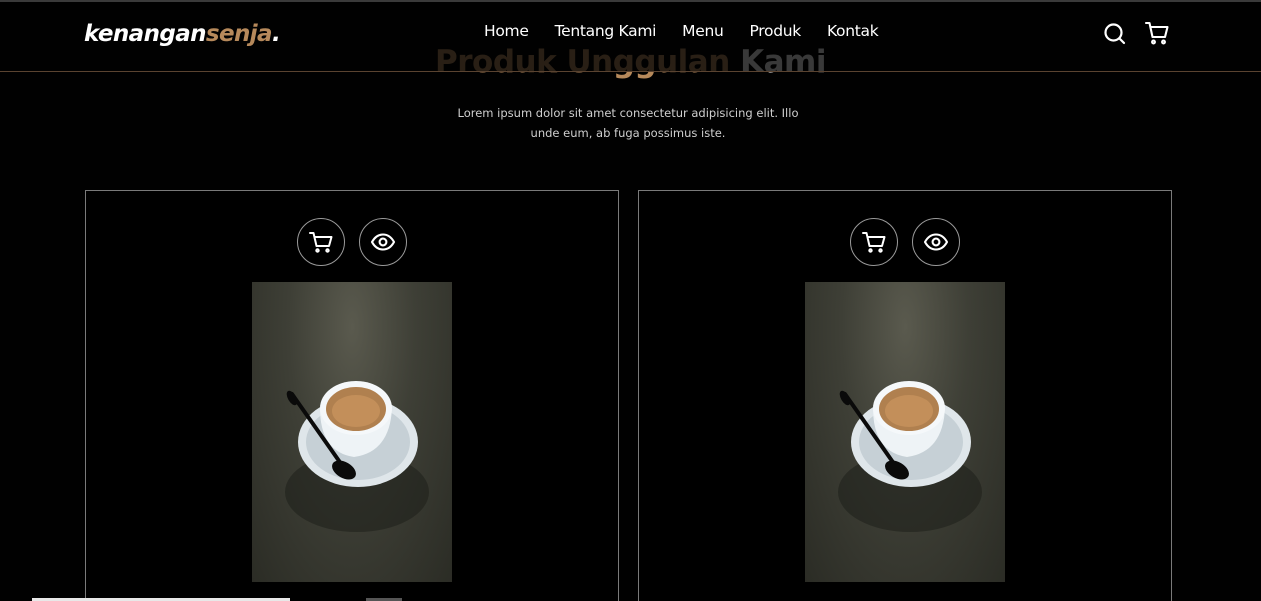 The image size is (1261, 601). I want to click on nav-link-tentang-kami: Tentang Kami, so click(606, 31).